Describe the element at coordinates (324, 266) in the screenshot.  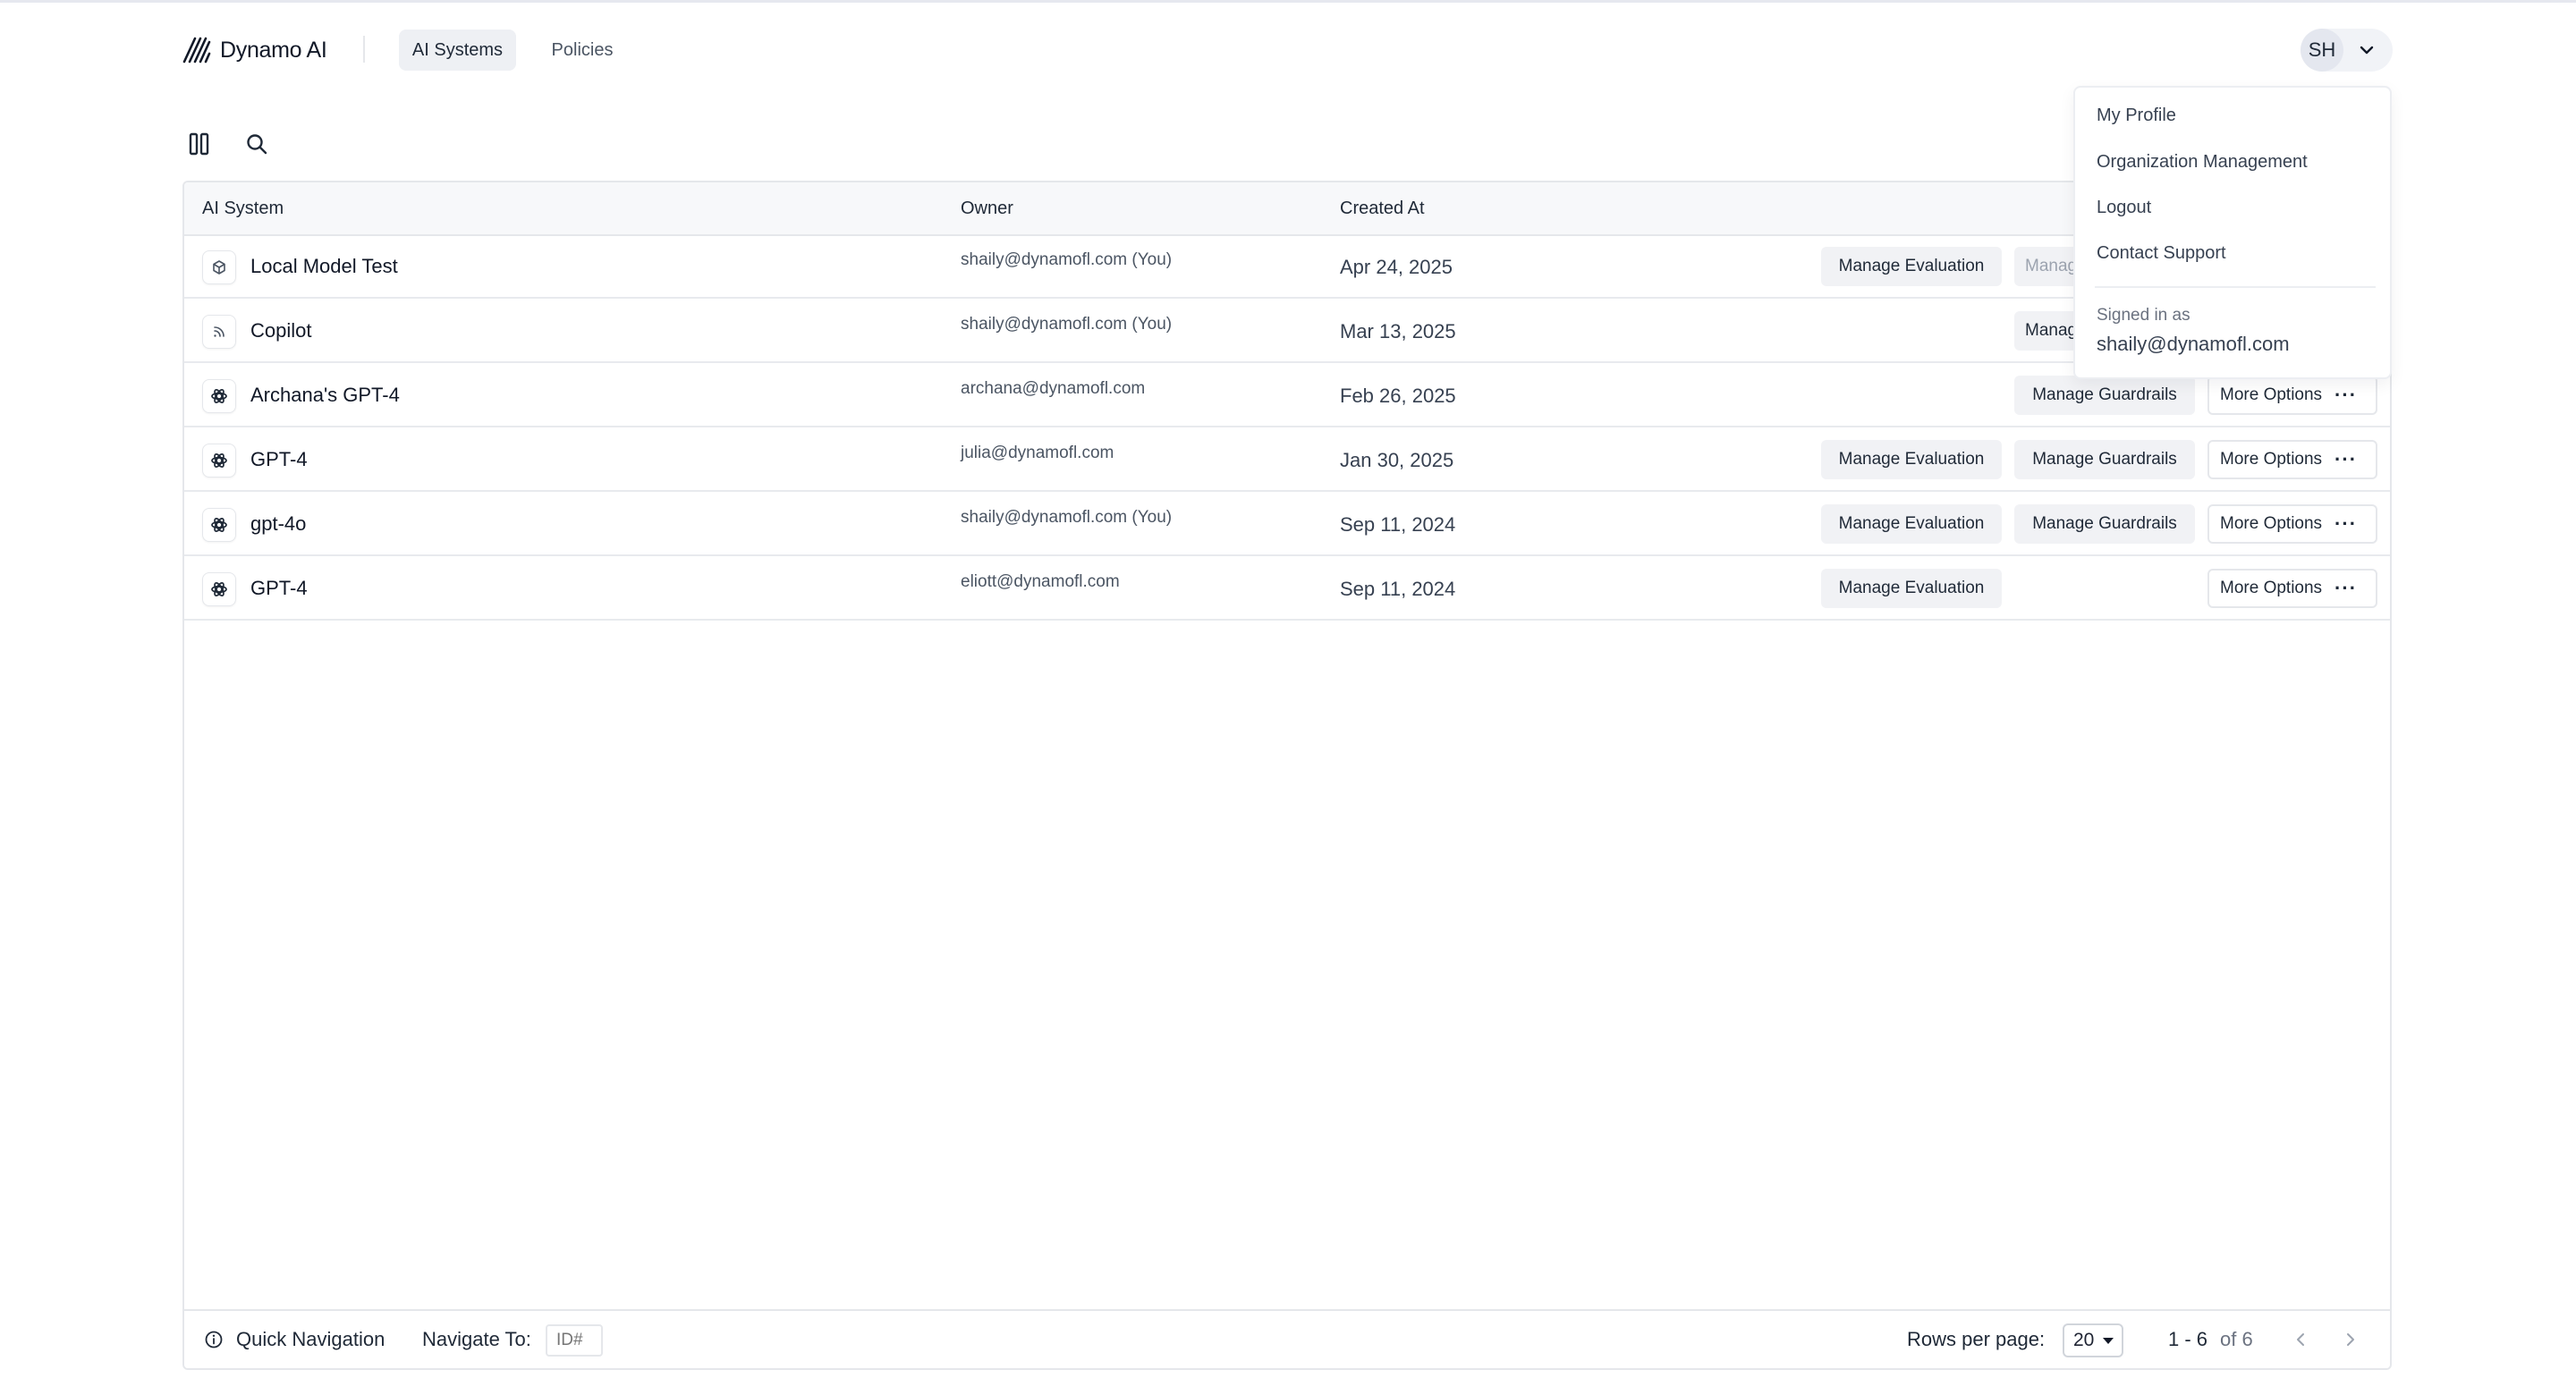
I see `ai-system-name: Local Model Test` at that location.